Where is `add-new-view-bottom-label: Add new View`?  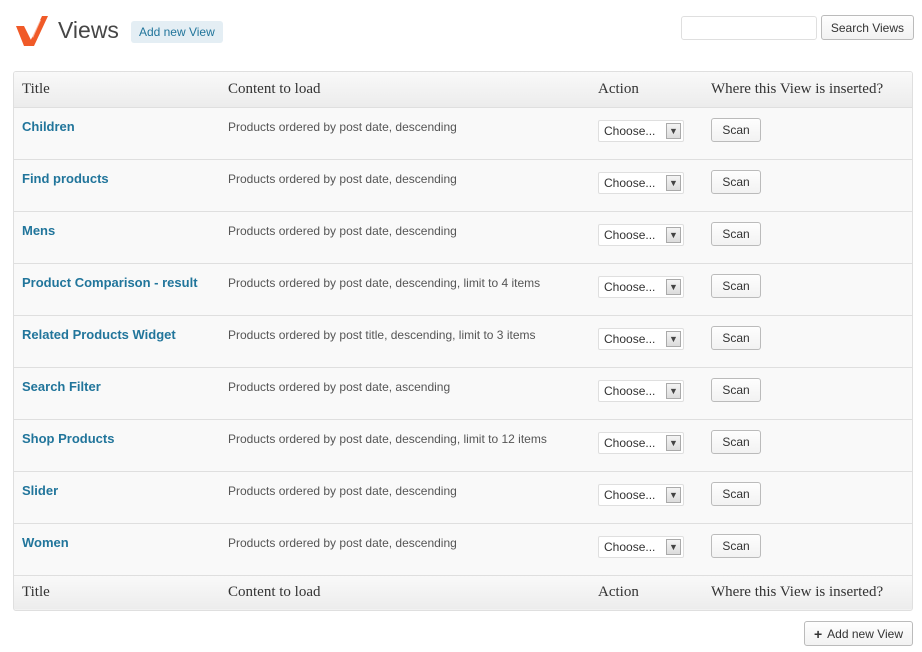 add-new-view-bottom-label: Add new View is located at coordinates (865, 633).